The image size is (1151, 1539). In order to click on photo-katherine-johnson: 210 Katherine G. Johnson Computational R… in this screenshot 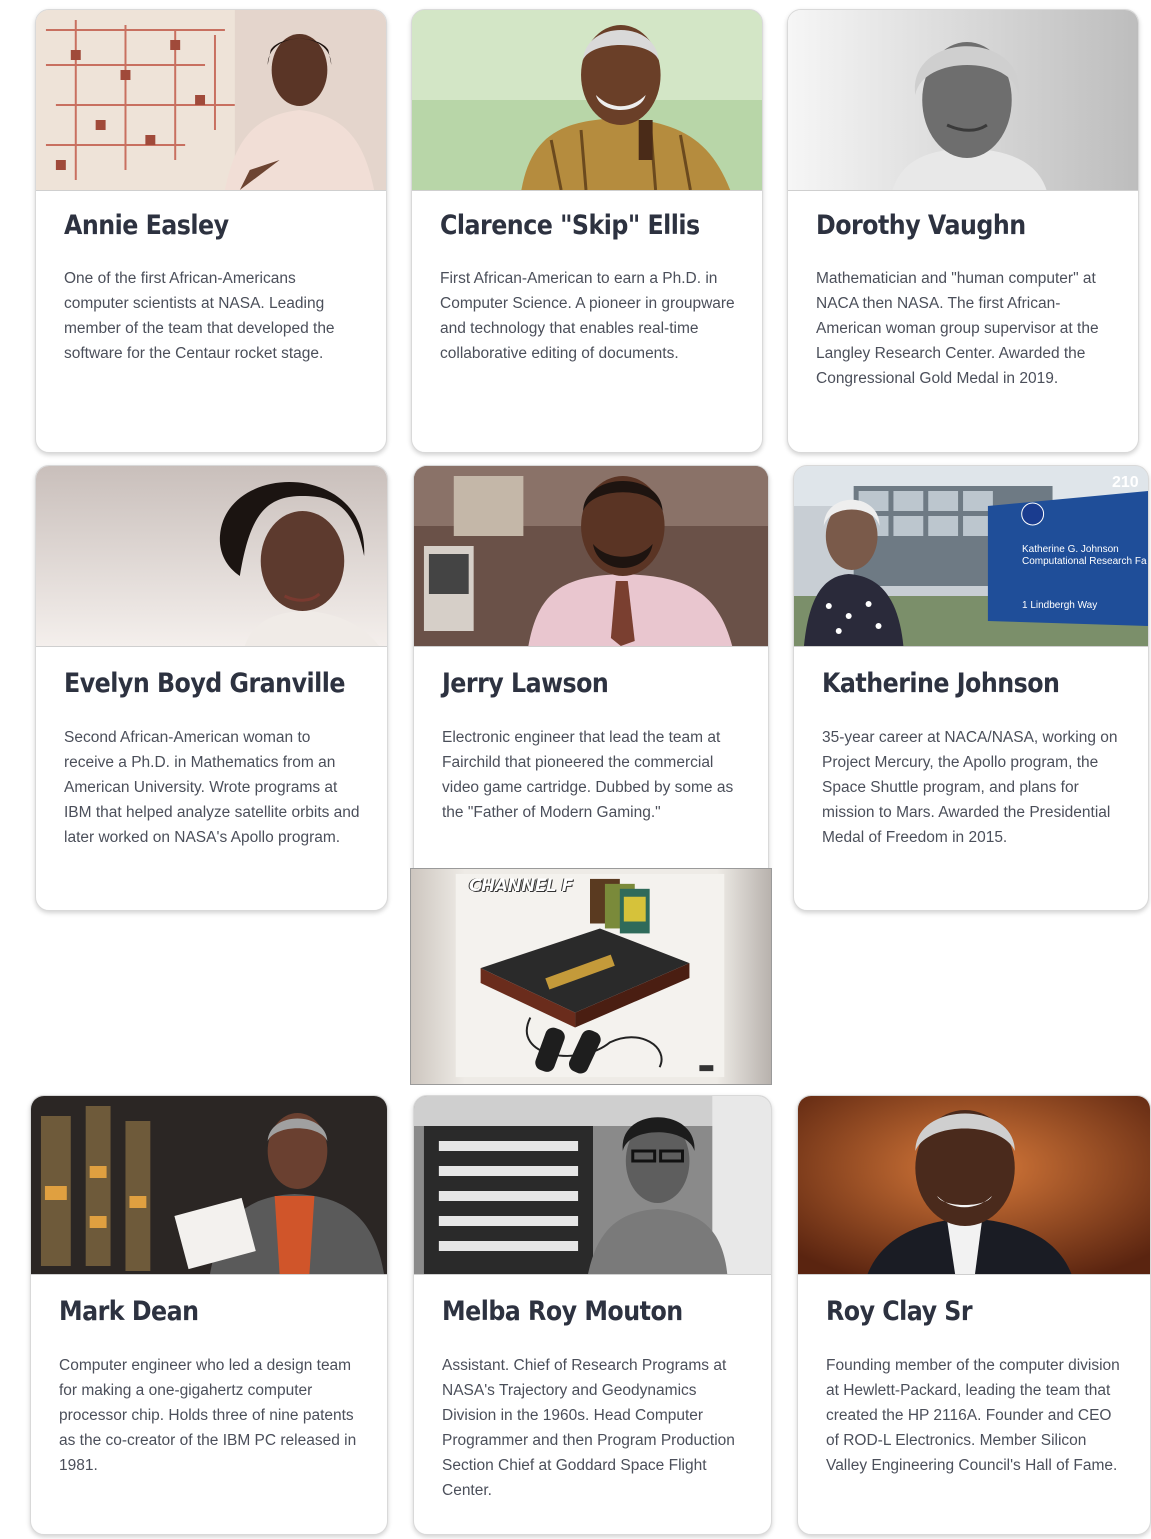, I will do `click(971, 556)`.